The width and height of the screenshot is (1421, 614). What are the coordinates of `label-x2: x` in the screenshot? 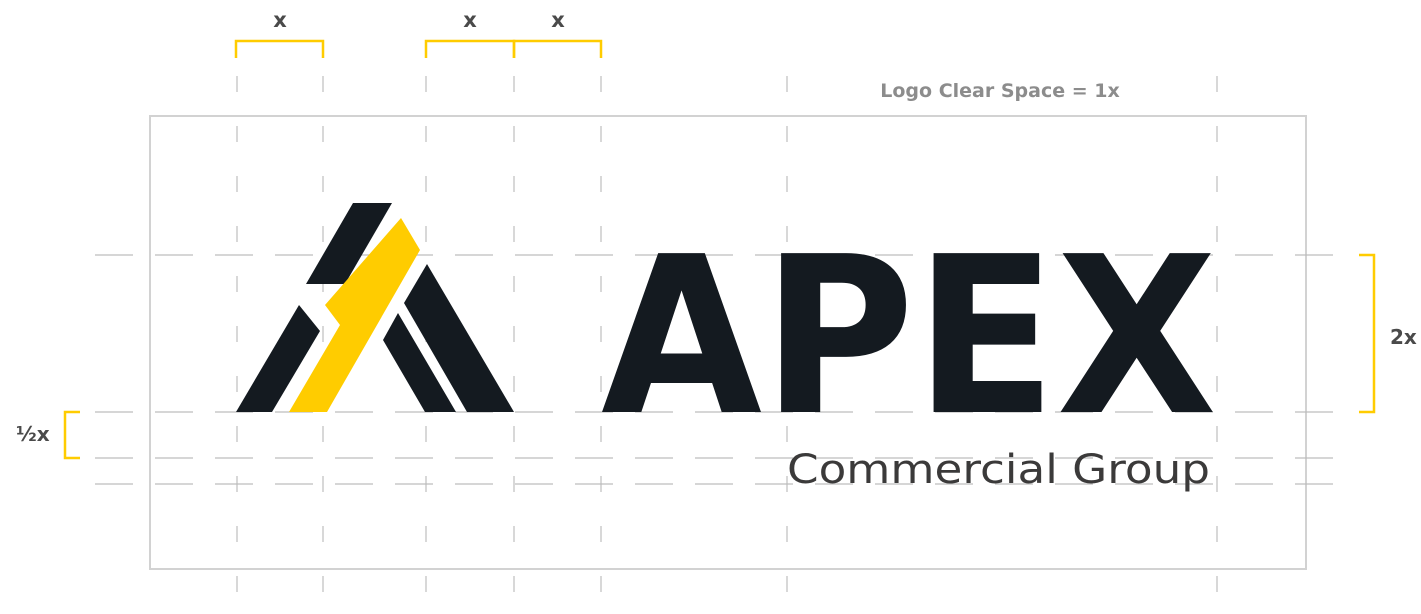 It's located at (470, 20).